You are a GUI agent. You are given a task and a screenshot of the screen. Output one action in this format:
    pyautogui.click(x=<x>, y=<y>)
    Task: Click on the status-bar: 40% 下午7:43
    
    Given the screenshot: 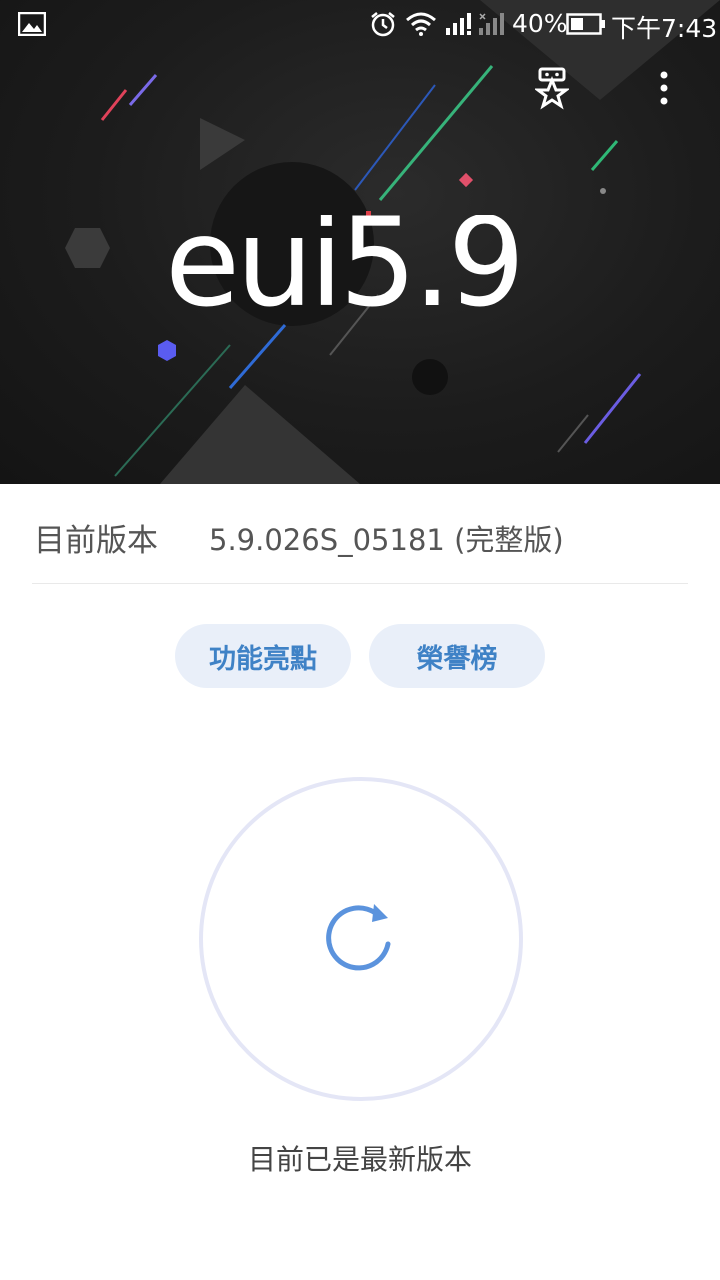 What is the action you would take?
    pyautogui.click(x=360, y=24)
    